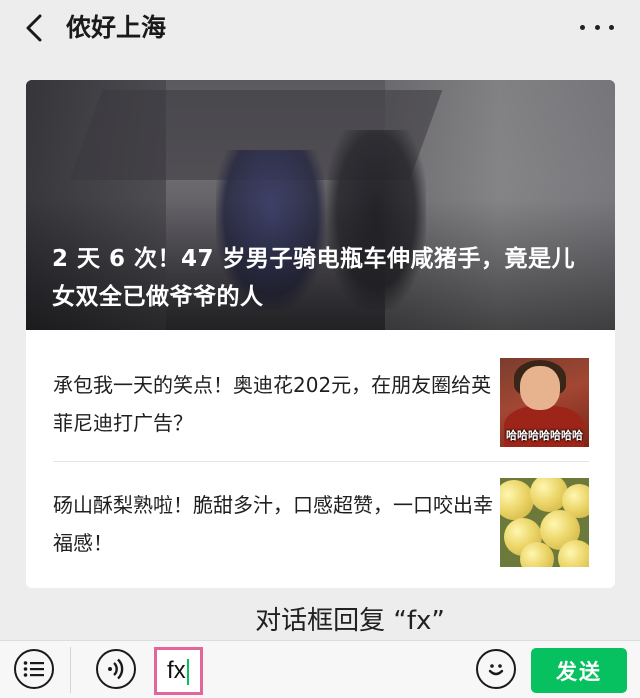 The height and width of the screenshot is (698, 640). What do you see at coordinates (314, 278) in the screenshot?
I see `hero-article-title: 2 天 6 次！47 岁男子骑电瓶车伸咸猪手，竟是儿女双全已做爷爷的人` at bounding box center [314, 278].